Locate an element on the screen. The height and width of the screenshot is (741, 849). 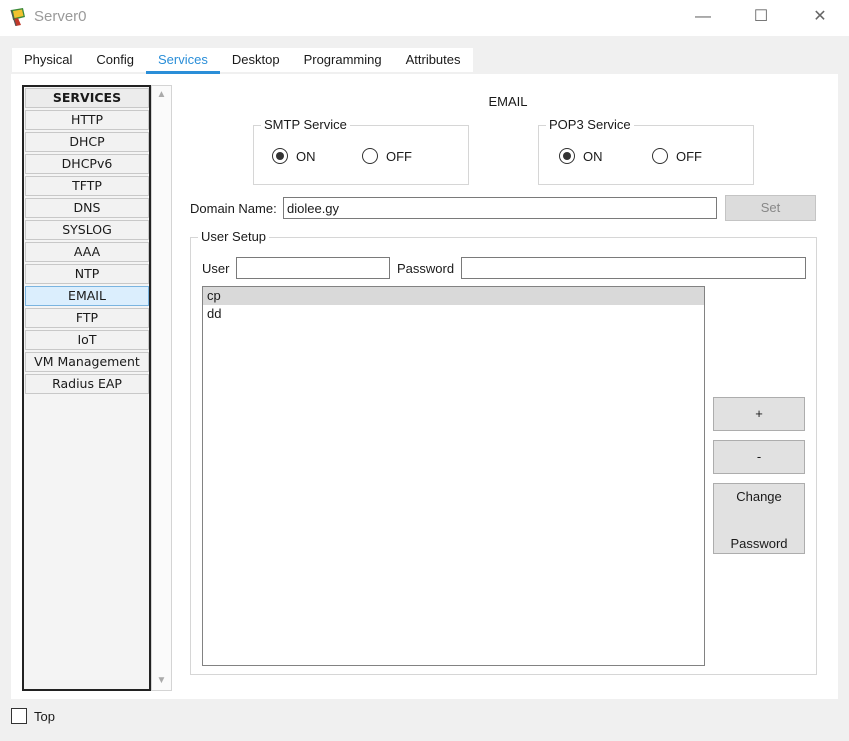
pop3-service-label: POP3 Service is located at coordinates (590, 124).